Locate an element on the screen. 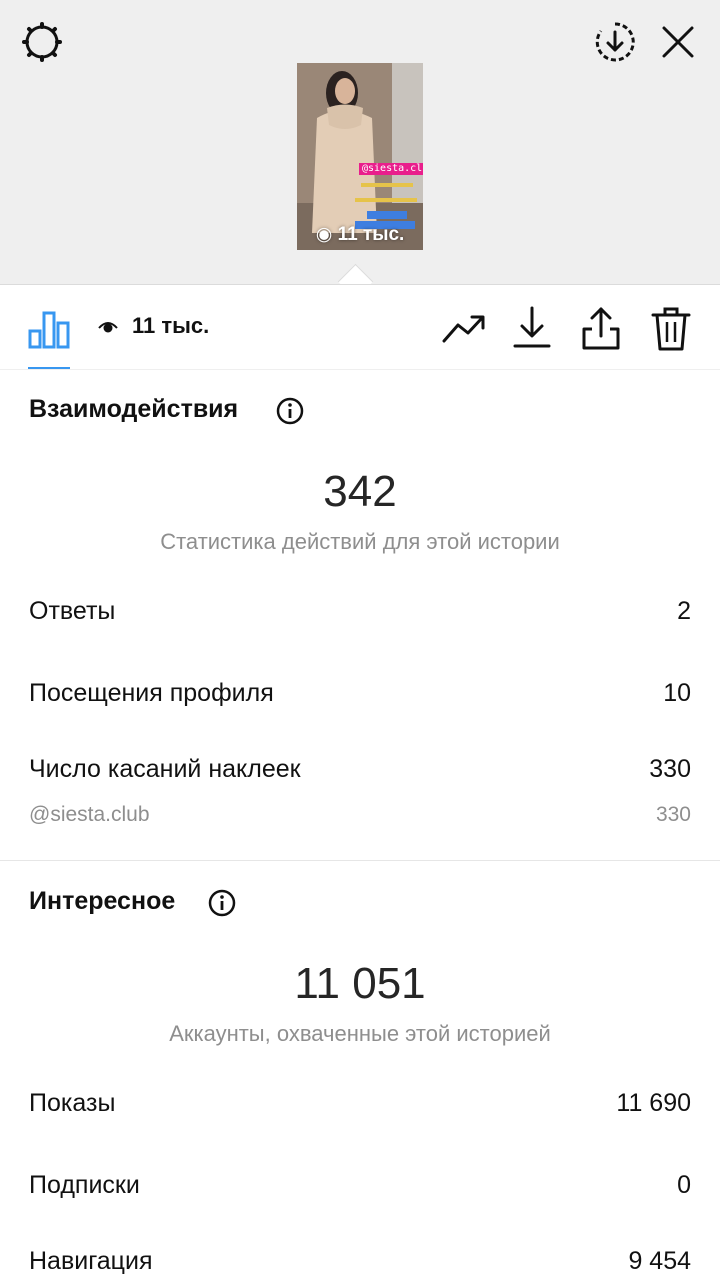 This screenshot has width=720, height=1281. replies-label: Ответы is located at coordinates (72, 611).